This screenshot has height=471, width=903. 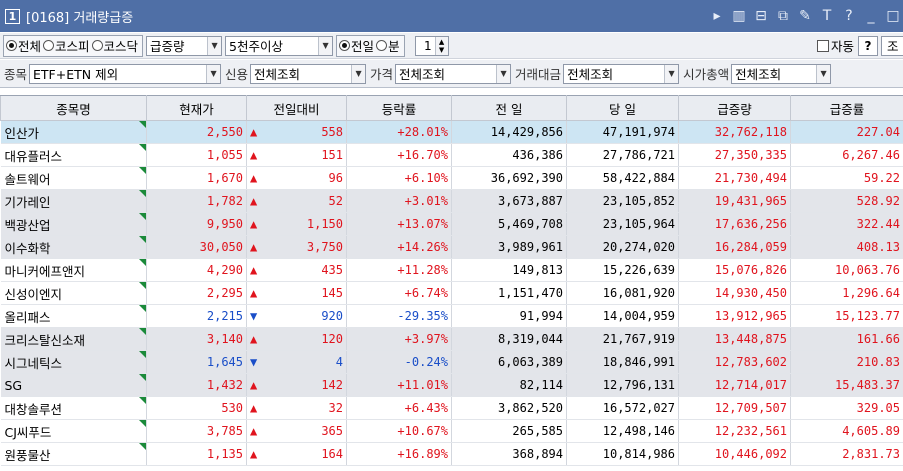 I want to click on rate-cell: +14.26%, so click(x=399, y=247).